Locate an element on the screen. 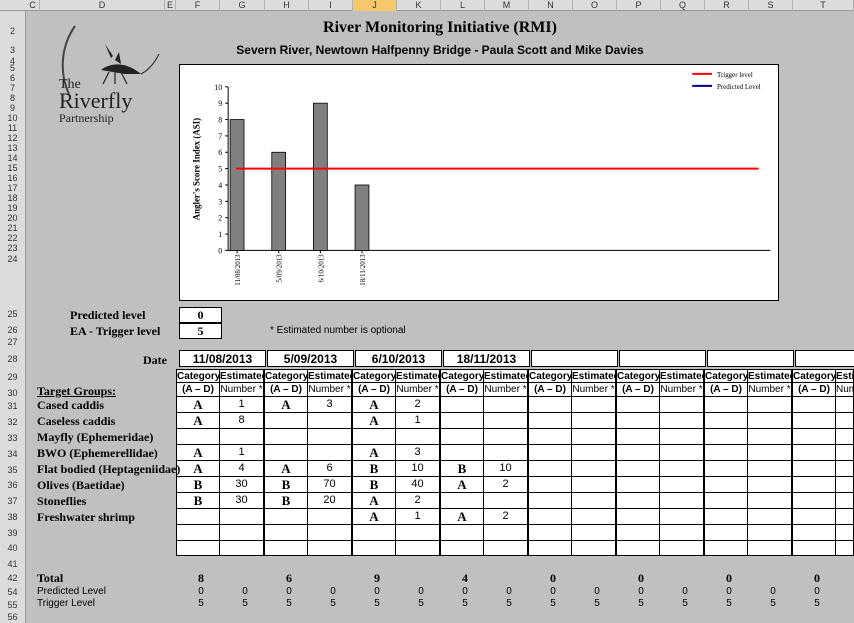 This screenshot has width=854, height=623. row-header-28: 28 is located at coordinates (12, 359).